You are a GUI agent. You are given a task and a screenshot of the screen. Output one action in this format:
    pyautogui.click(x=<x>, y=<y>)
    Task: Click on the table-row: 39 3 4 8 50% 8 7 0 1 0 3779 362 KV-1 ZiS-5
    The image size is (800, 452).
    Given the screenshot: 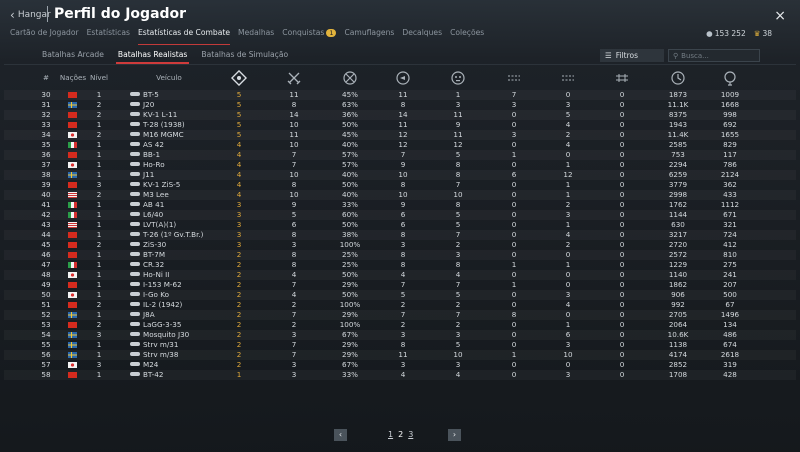 What is the action you would take?
    pyautogui.click(x=400, y=185)
    